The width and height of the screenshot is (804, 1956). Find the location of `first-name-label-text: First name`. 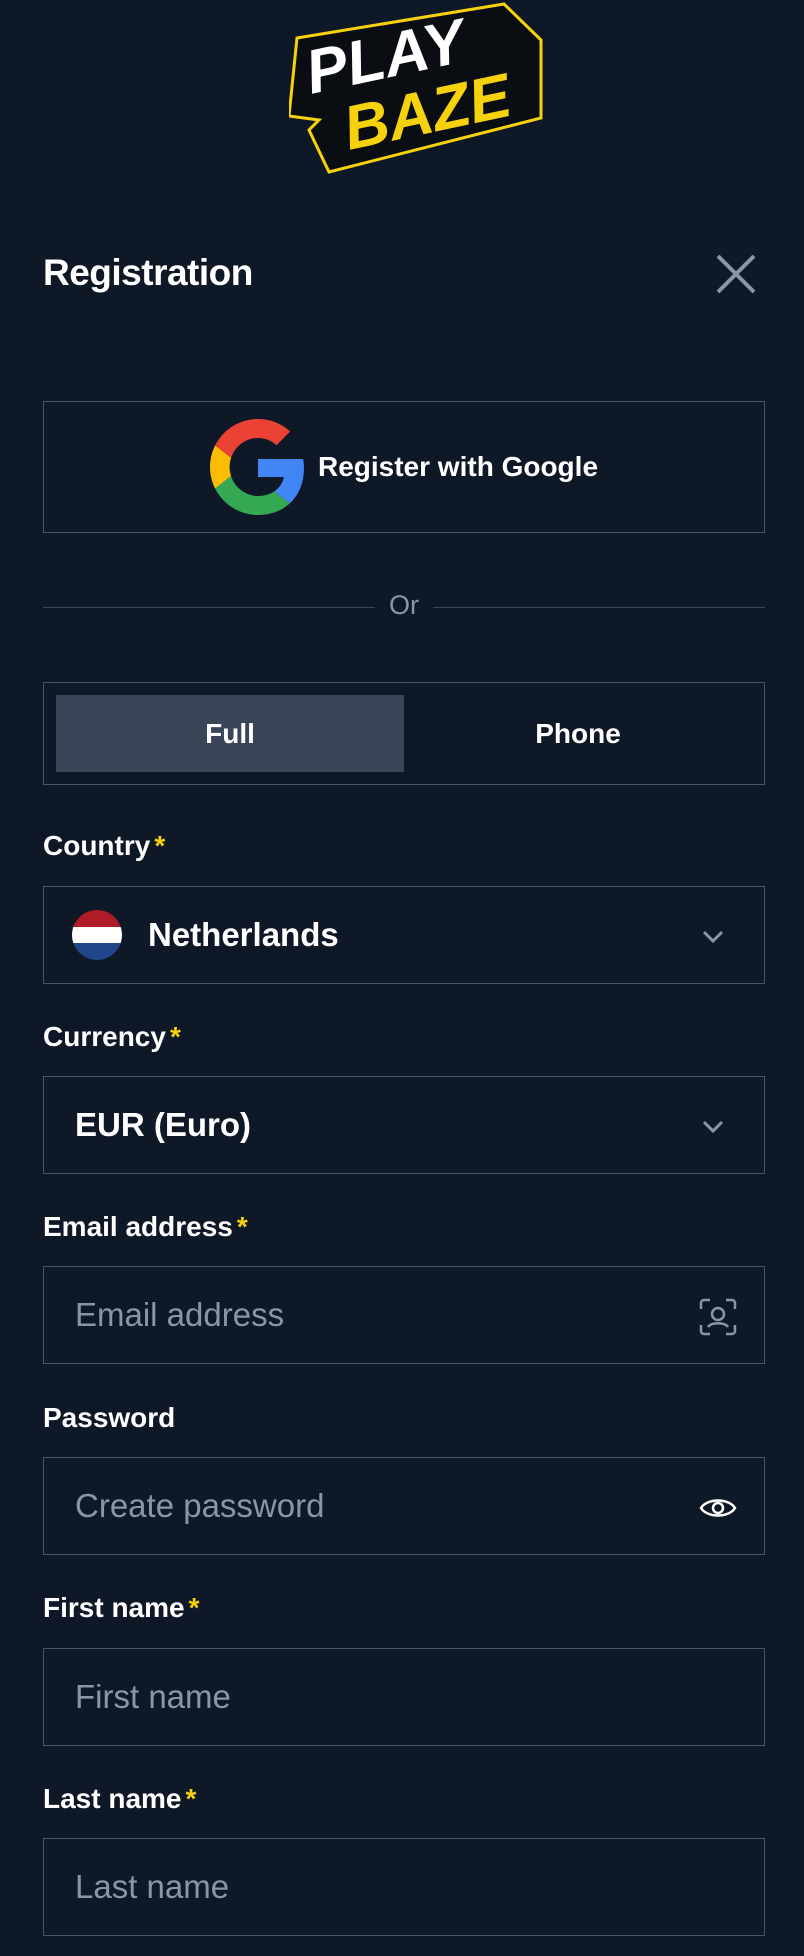

first-name-label-text: First name is located at coordinates (114, 1607).